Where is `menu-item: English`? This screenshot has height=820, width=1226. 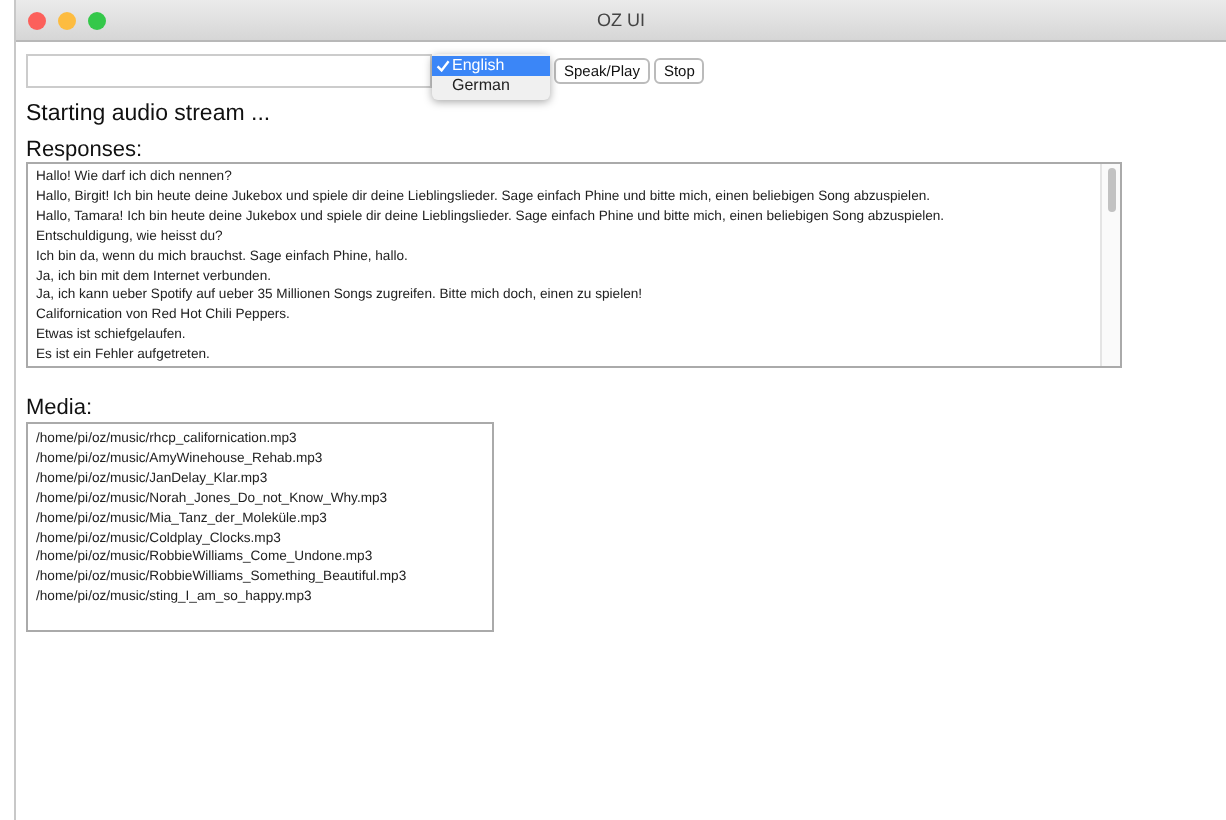
menu-item: English is located at coordinates (491, 66).